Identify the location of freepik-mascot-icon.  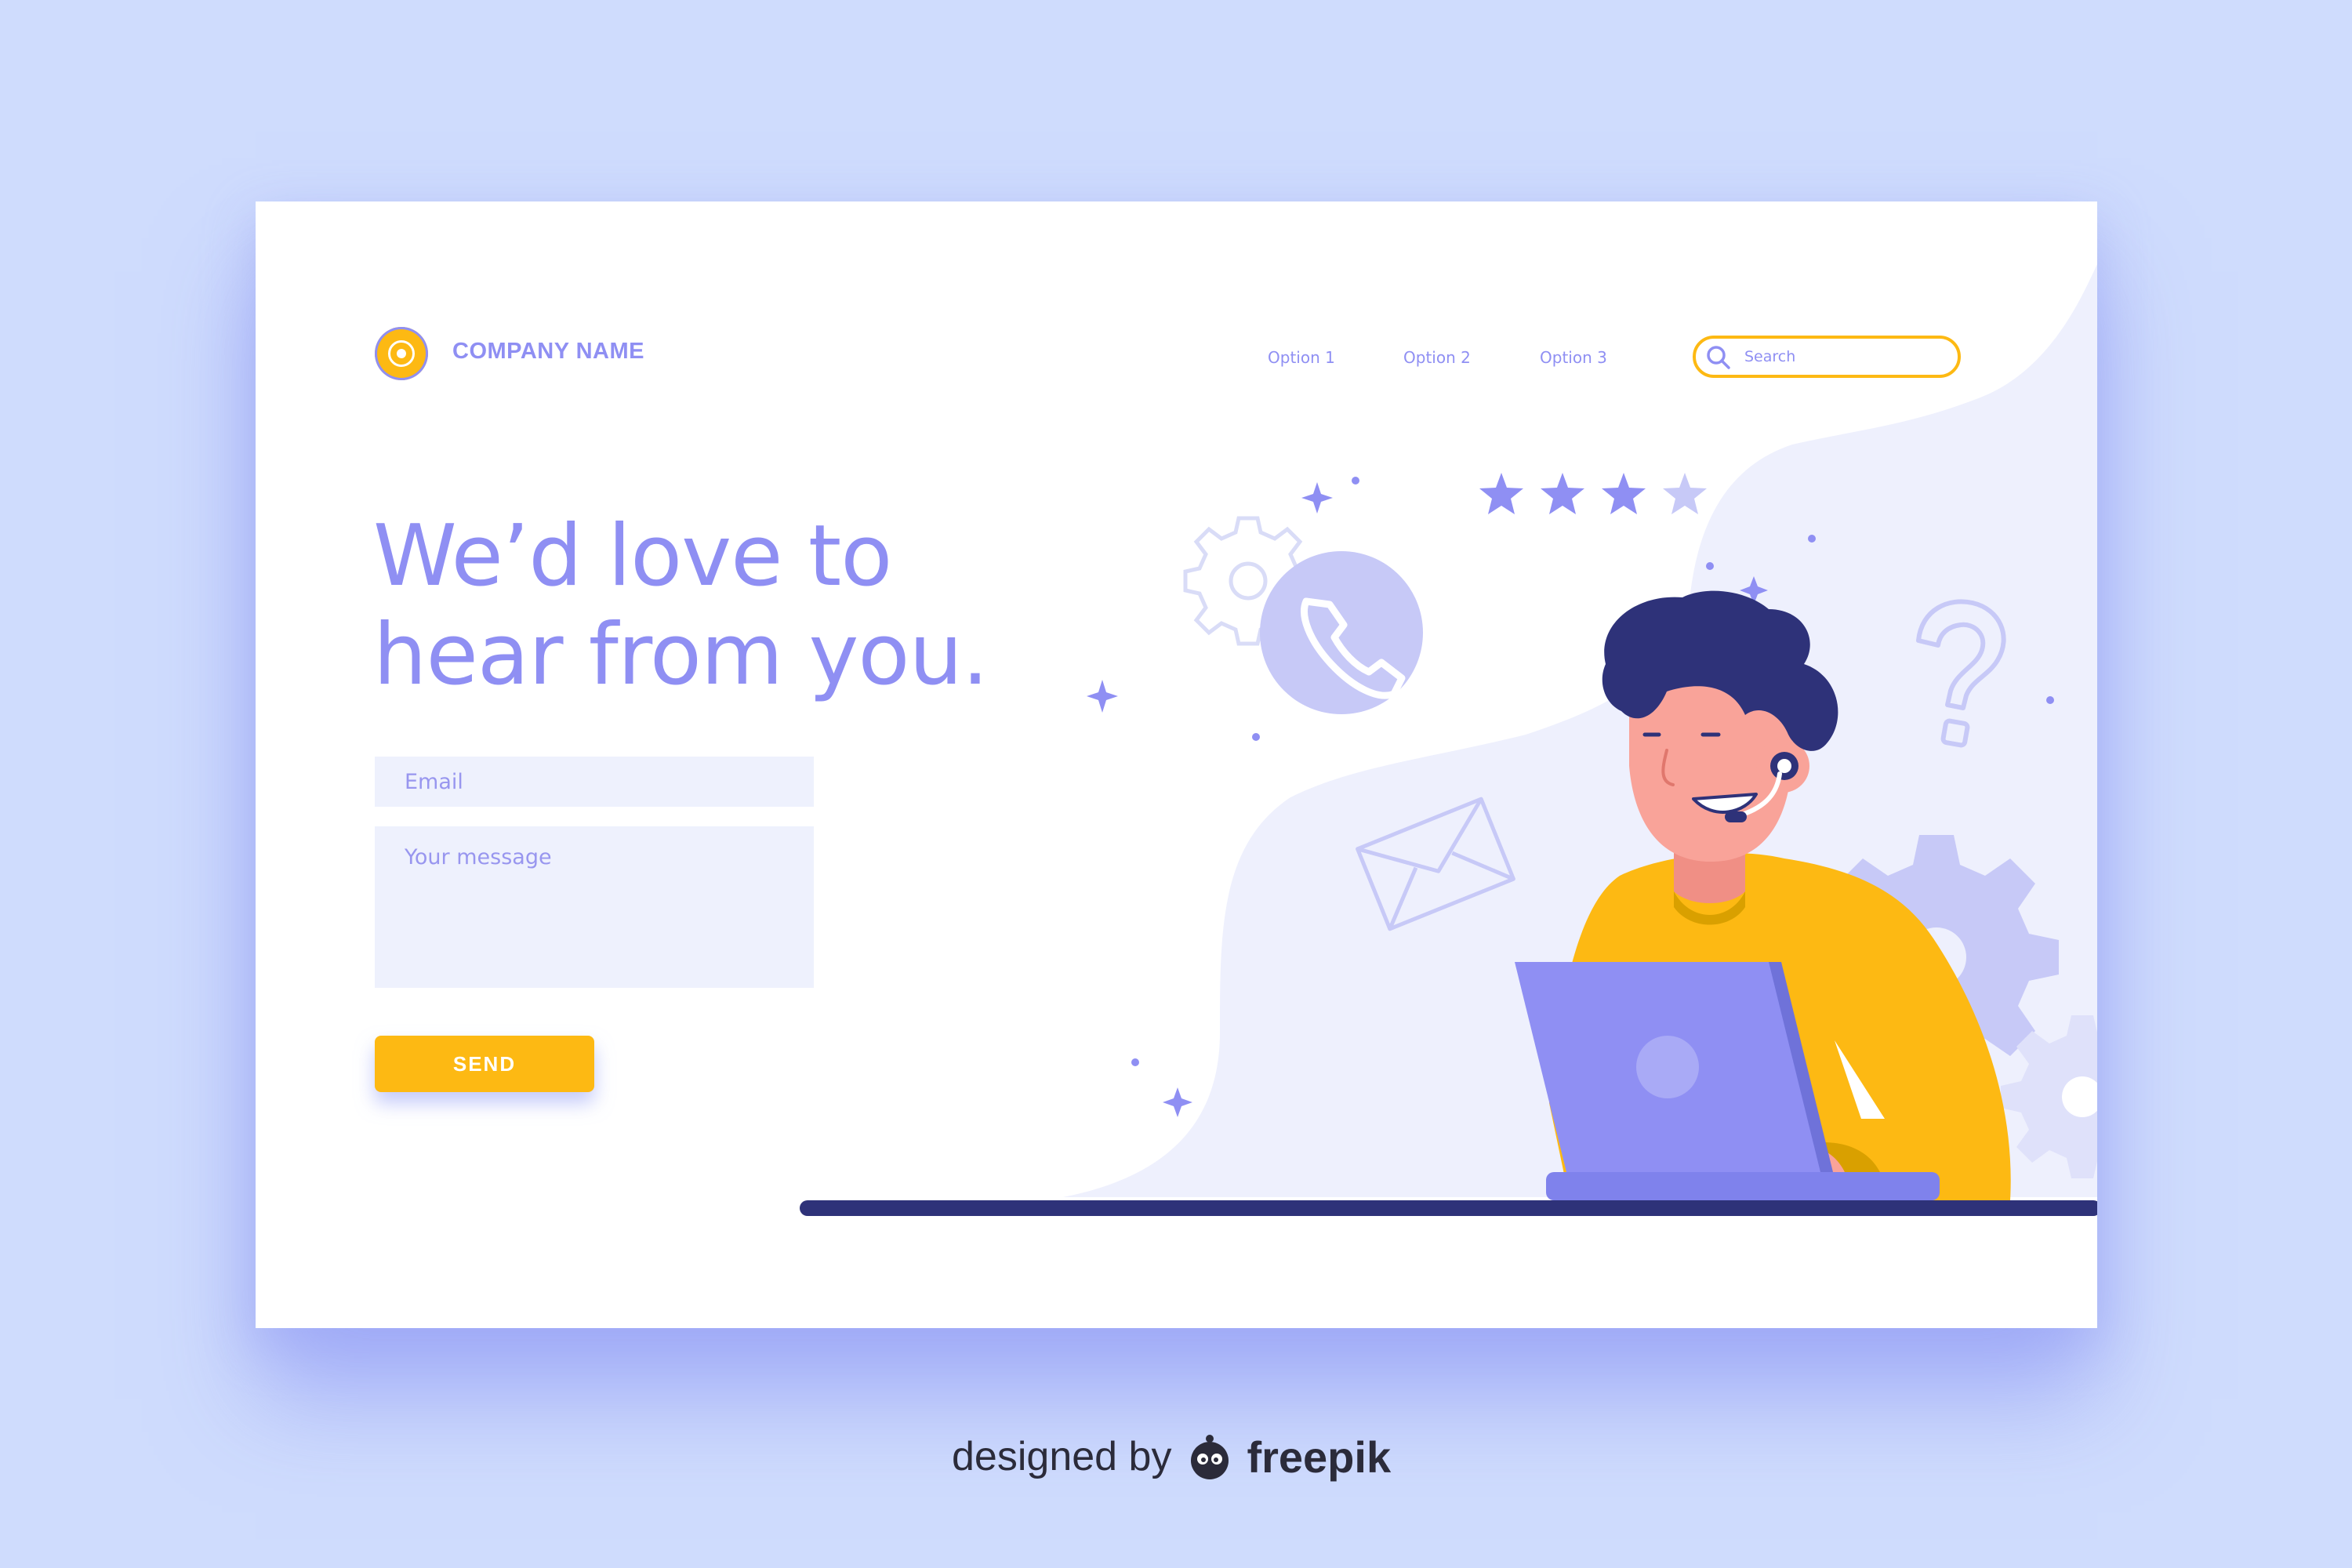
(1210, 1457).